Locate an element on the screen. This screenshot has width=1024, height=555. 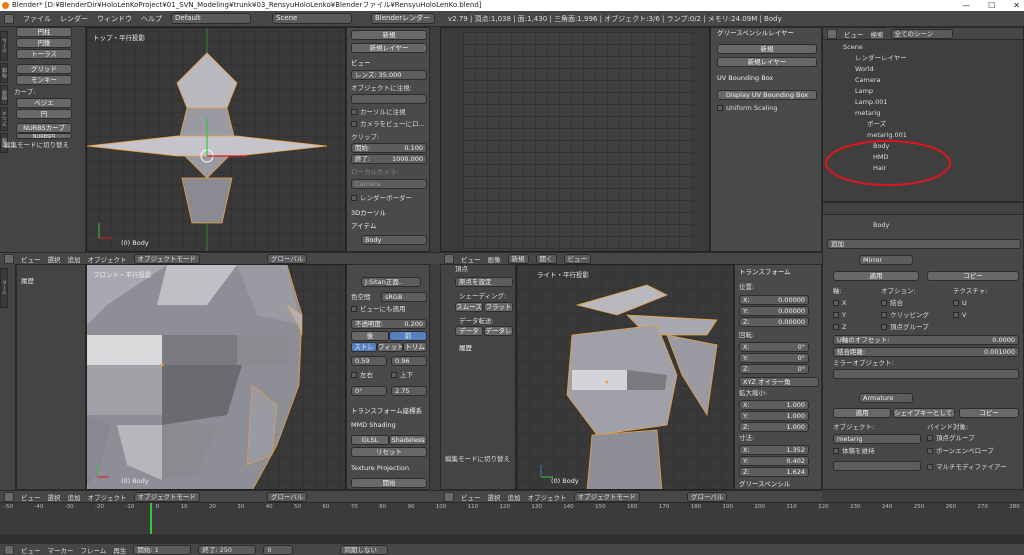
item-name-field: Body is located at coordinates (394, 240).